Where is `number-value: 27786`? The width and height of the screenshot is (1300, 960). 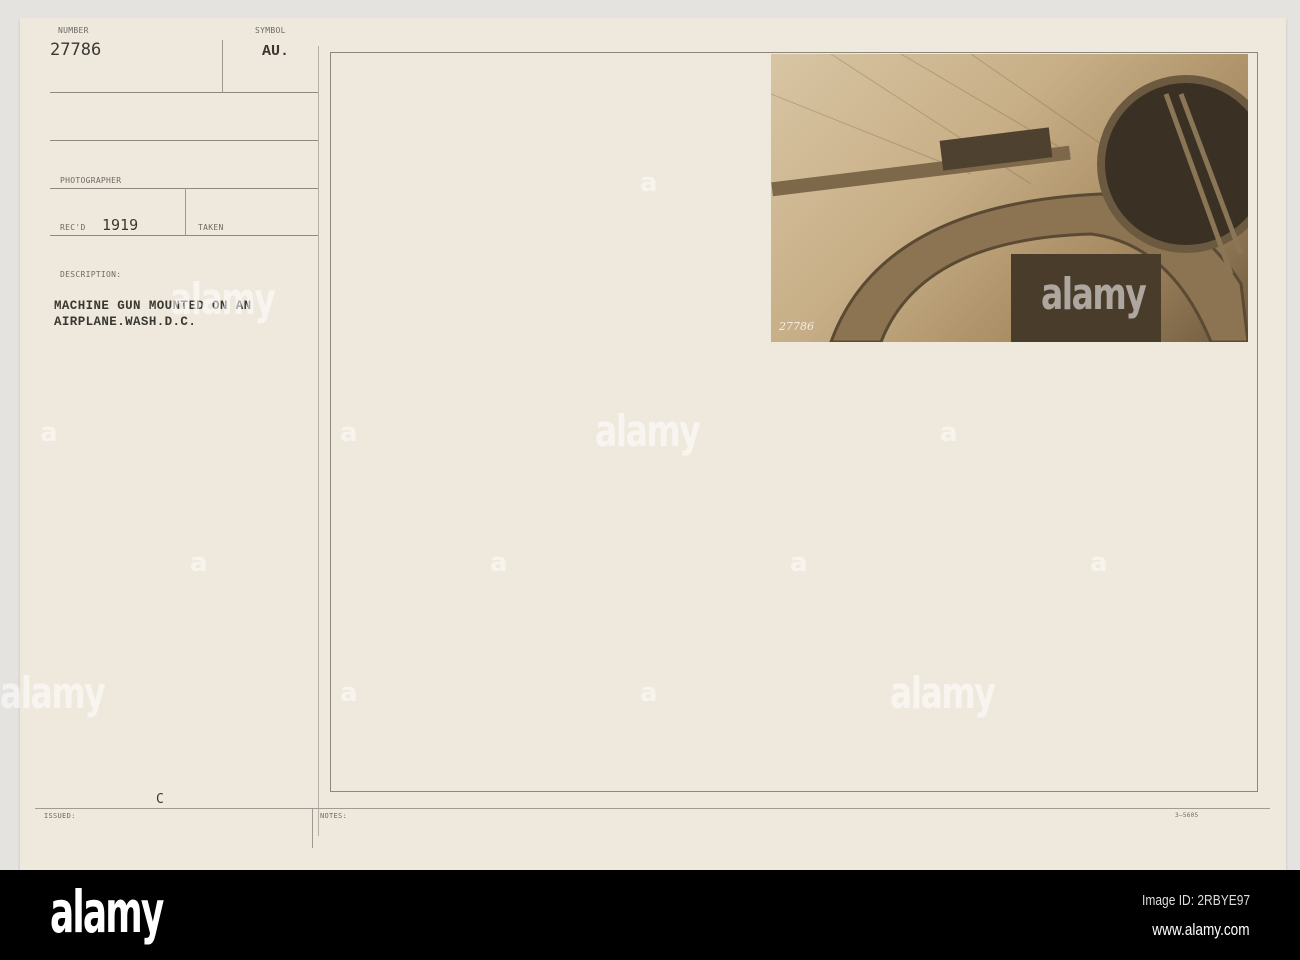
number-value: 27786 is located at coordinates (76, 50).